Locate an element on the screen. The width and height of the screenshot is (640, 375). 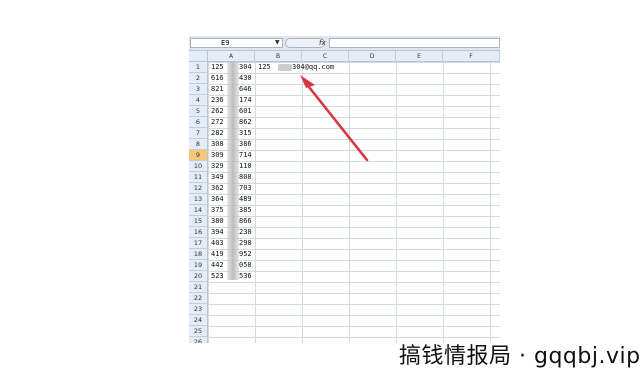
watermark: 搞钱情报局 · gqqbj.vip is located at coordinates (519, 356).